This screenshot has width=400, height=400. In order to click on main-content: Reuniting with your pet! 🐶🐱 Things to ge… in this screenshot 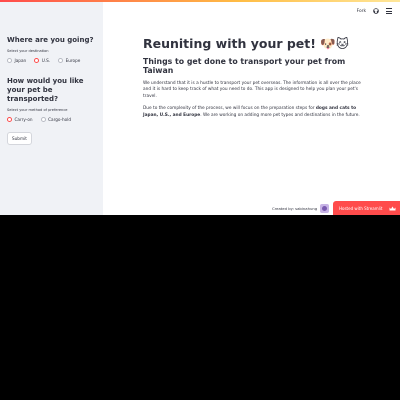, I will do `click(254, 77)`.